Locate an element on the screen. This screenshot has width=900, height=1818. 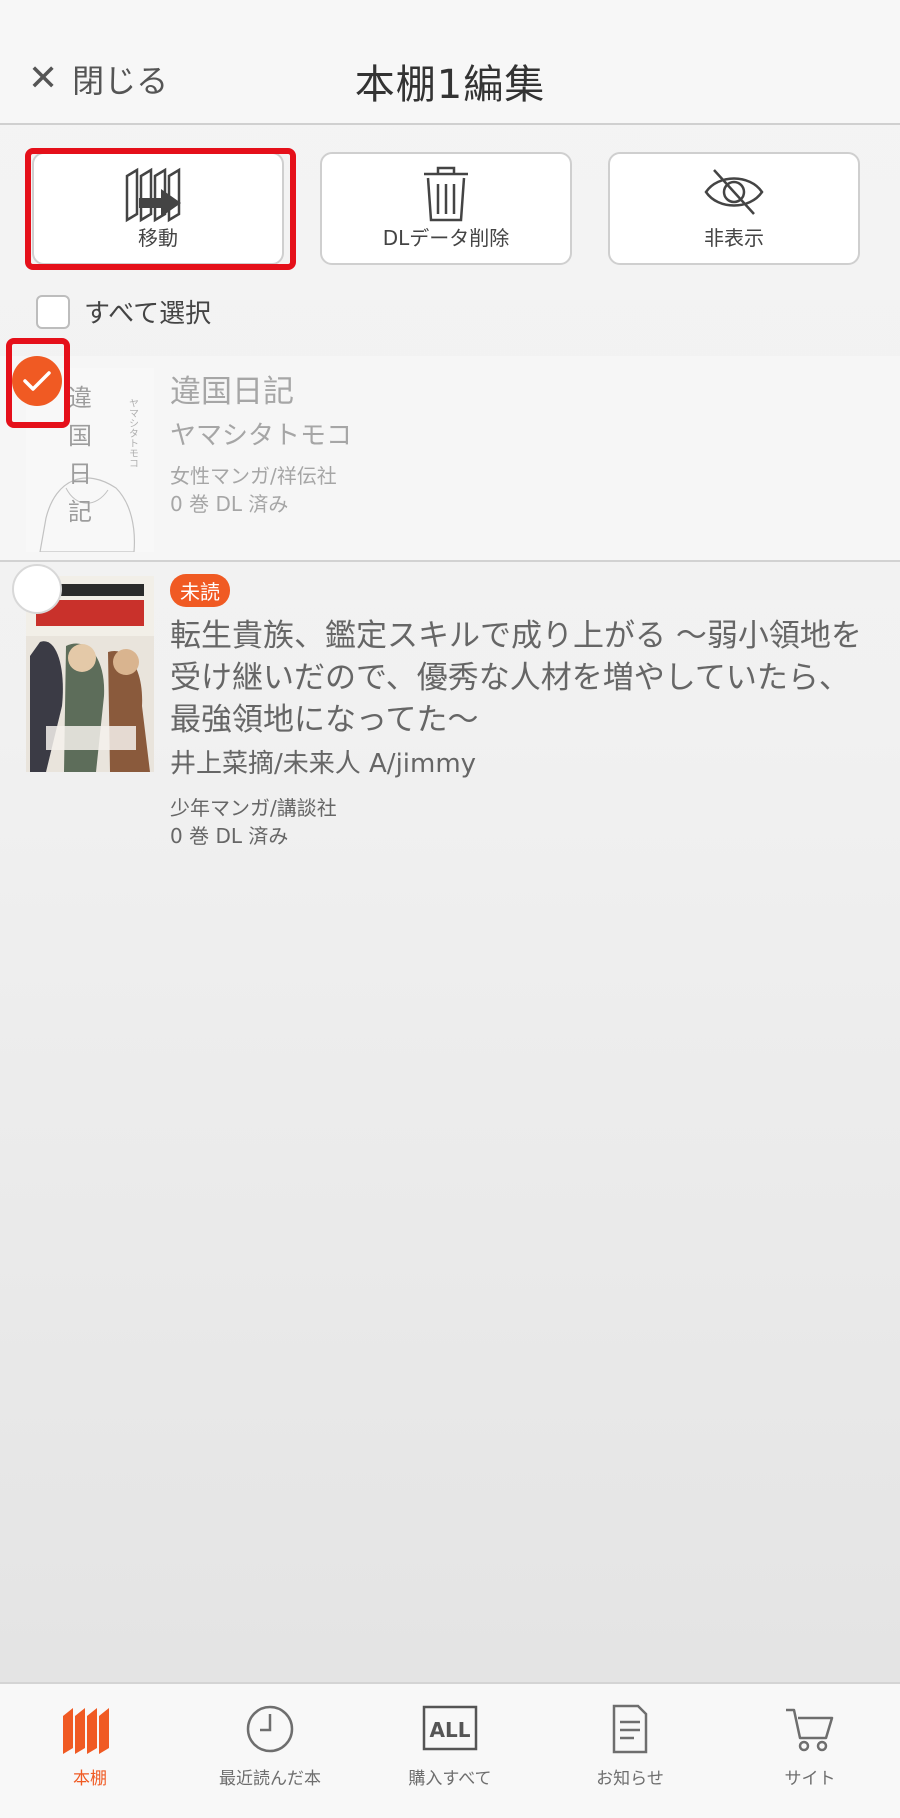
unread-badge: 未読 is located at coordinates (200, 590).